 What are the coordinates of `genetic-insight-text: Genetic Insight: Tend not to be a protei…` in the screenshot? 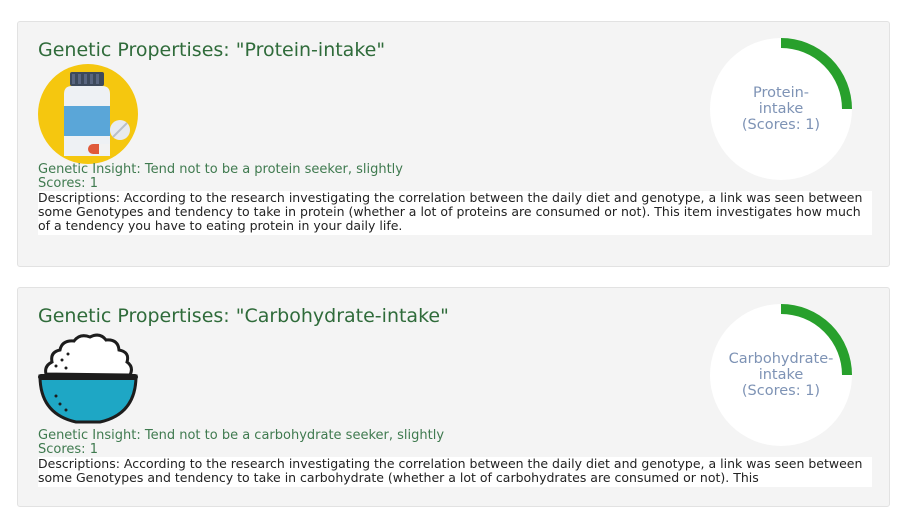 It's located at (220, 169).